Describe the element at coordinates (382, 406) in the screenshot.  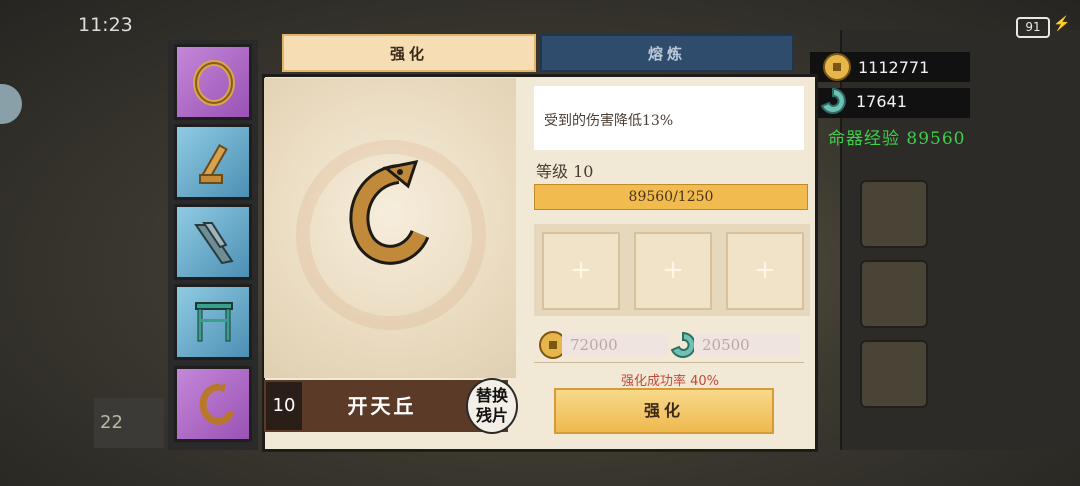
I see `item-name: 开天丘` at that location.